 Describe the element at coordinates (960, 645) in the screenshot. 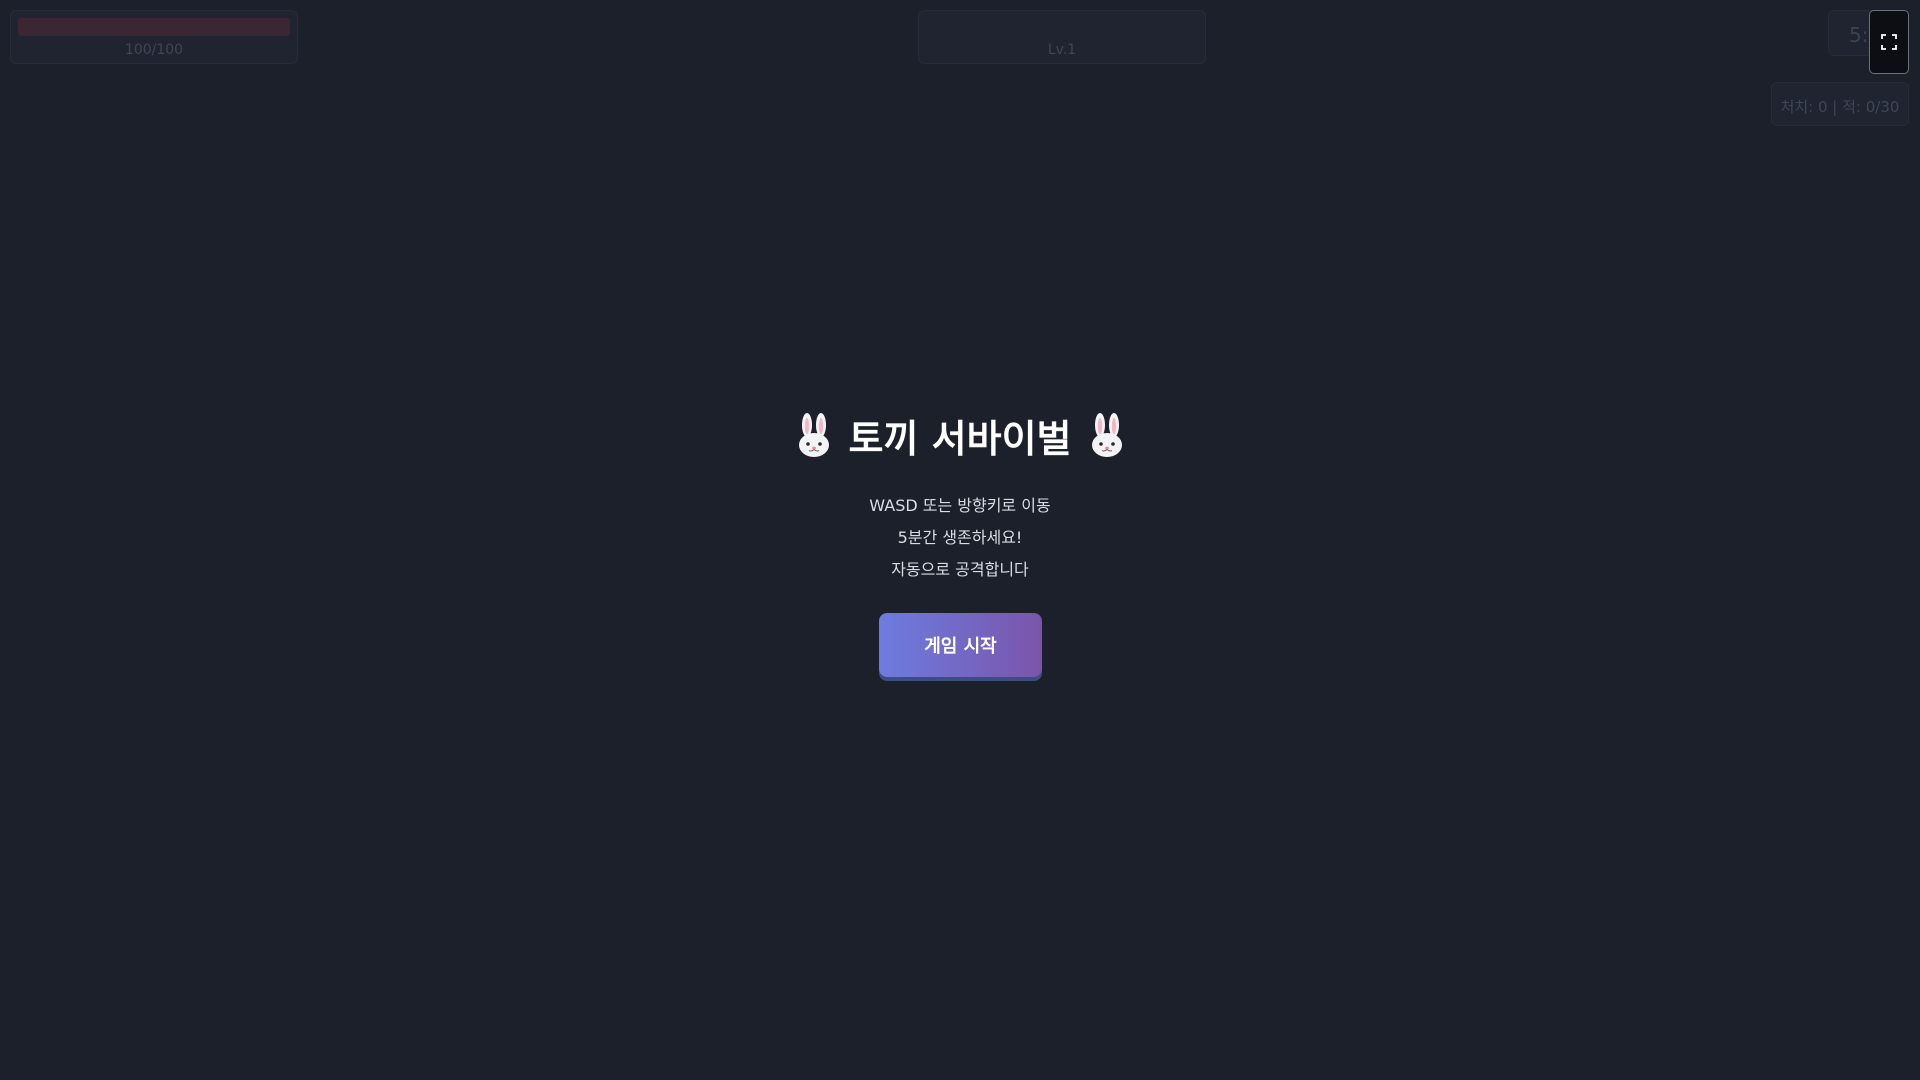

I see `start-game-button: 게임 시작` at that location.